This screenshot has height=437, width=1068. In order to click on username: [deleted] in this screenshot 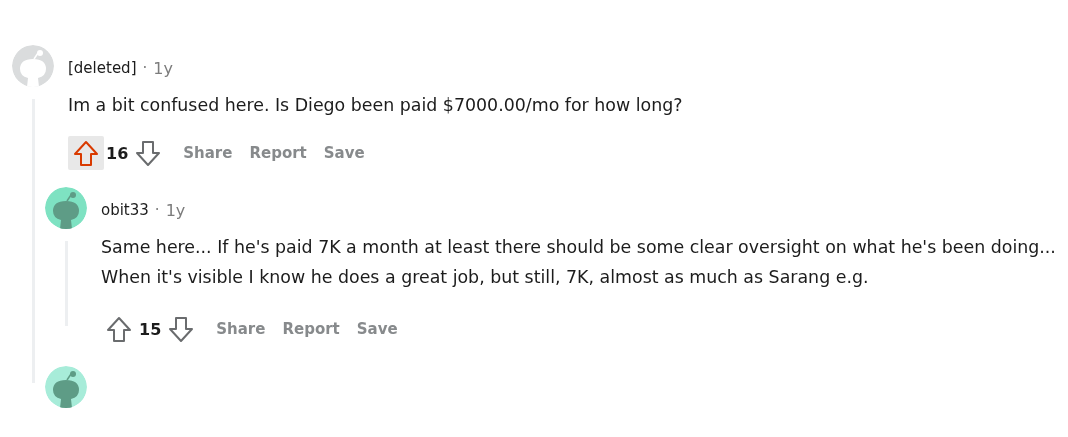, I will do `click(102, 68)`.